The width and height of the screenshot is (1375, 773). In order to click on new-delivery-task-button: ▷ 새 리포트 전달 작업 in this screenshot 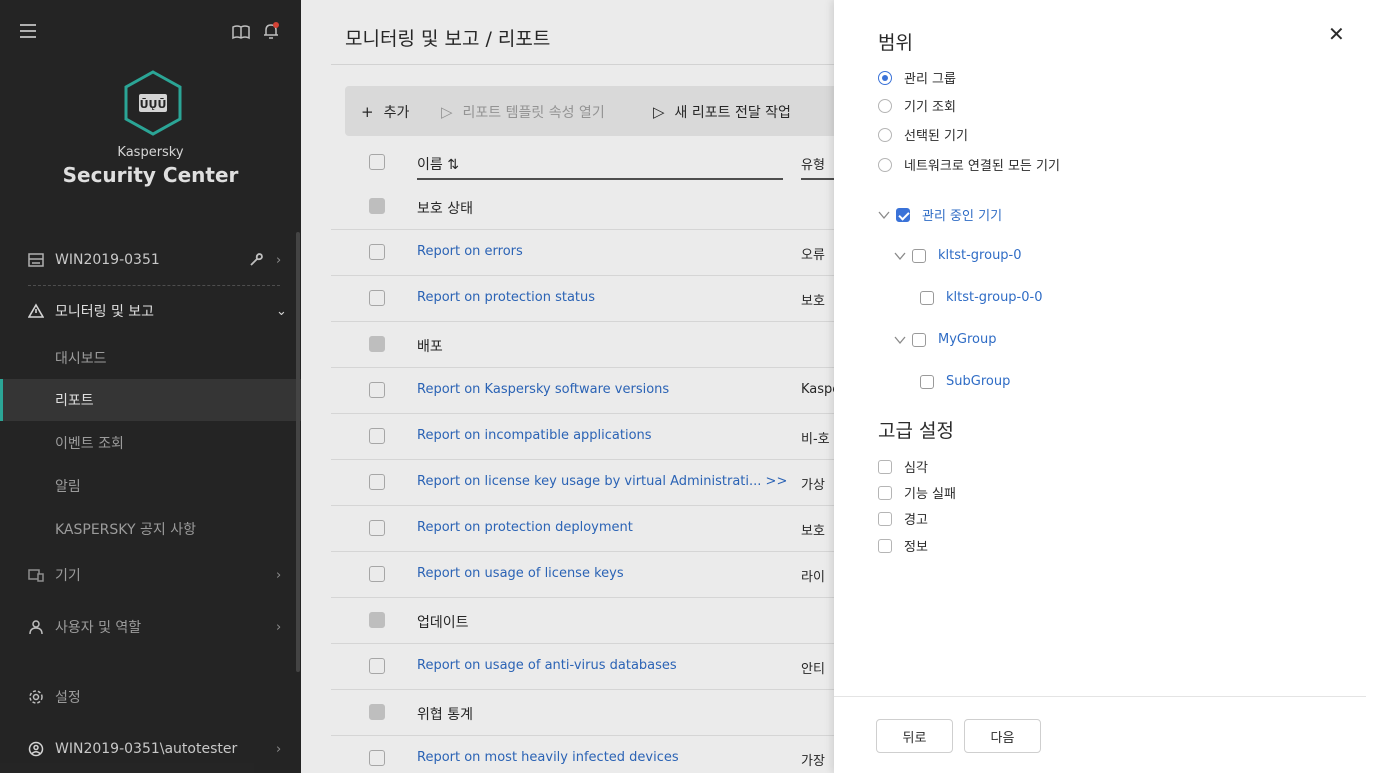, I will do `click(722, 112)`.